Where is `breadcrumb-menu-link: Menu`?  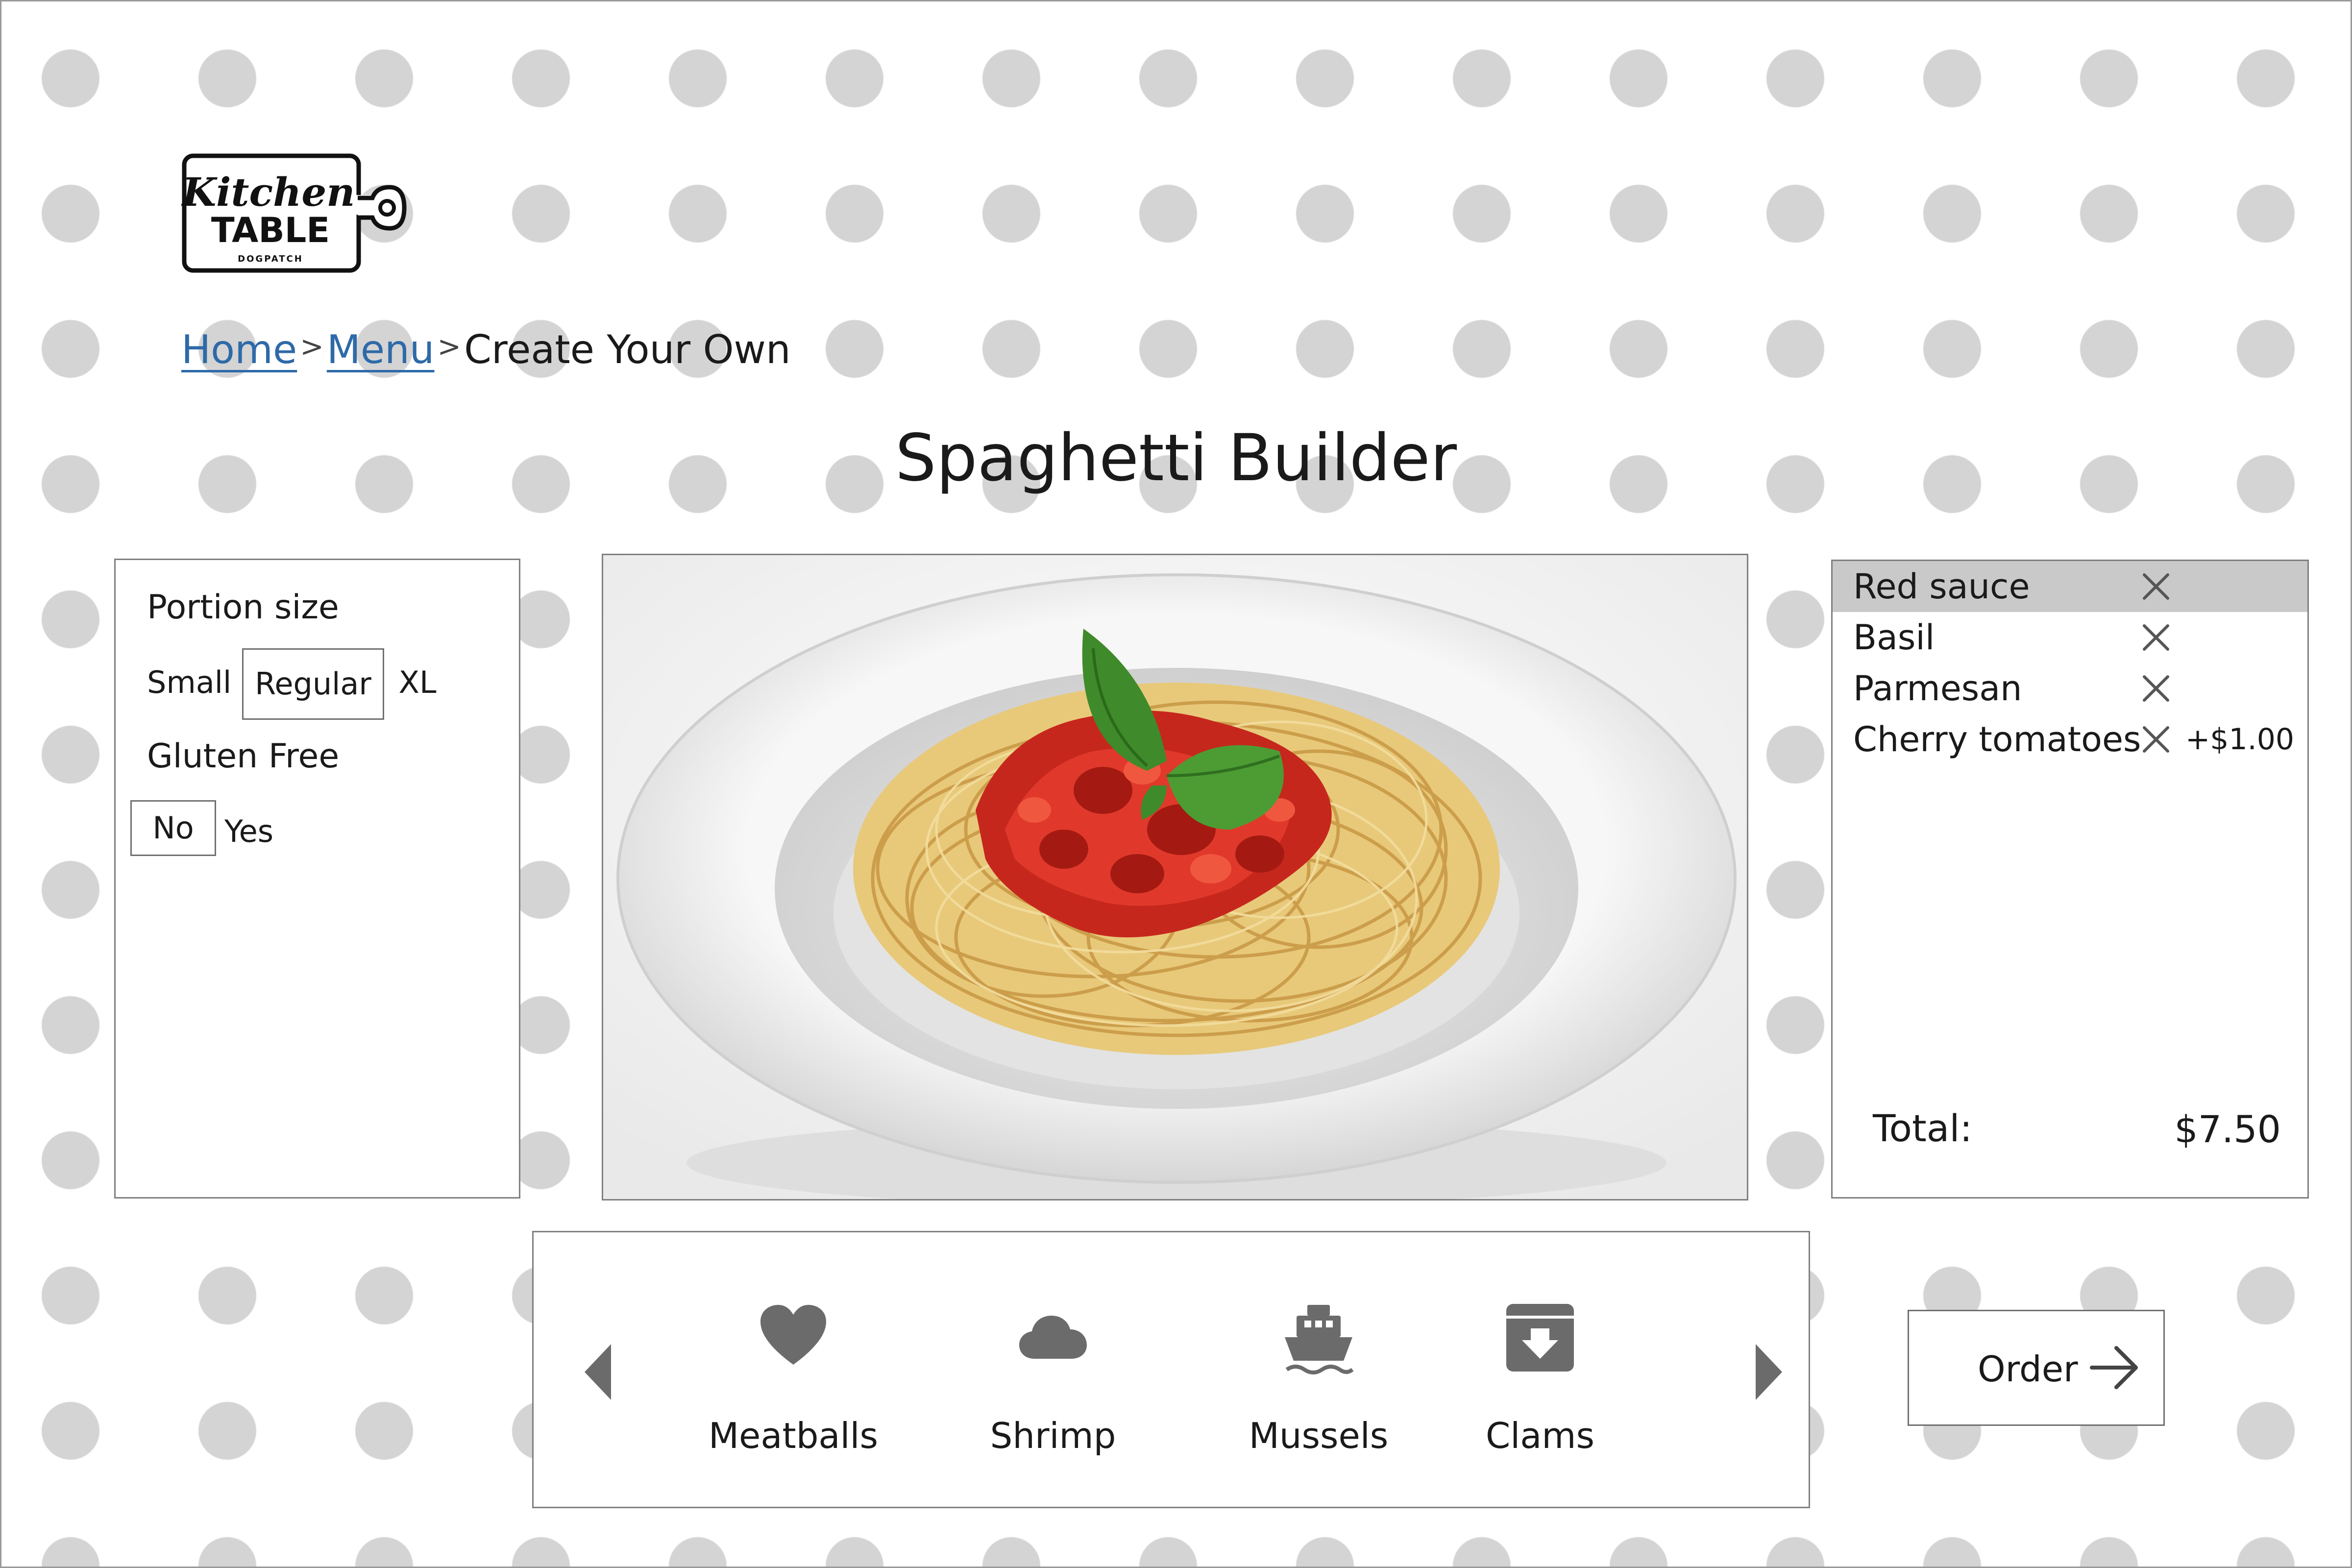
breadcrumb-menu-link: Menu is located at coordinates (381, 349).